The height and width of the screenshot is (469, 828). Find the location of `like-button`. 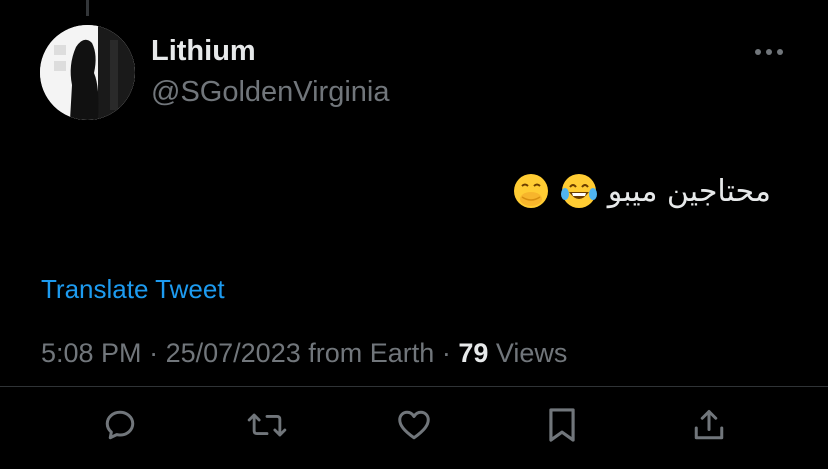

like-button is located at coordinates (414, 425).